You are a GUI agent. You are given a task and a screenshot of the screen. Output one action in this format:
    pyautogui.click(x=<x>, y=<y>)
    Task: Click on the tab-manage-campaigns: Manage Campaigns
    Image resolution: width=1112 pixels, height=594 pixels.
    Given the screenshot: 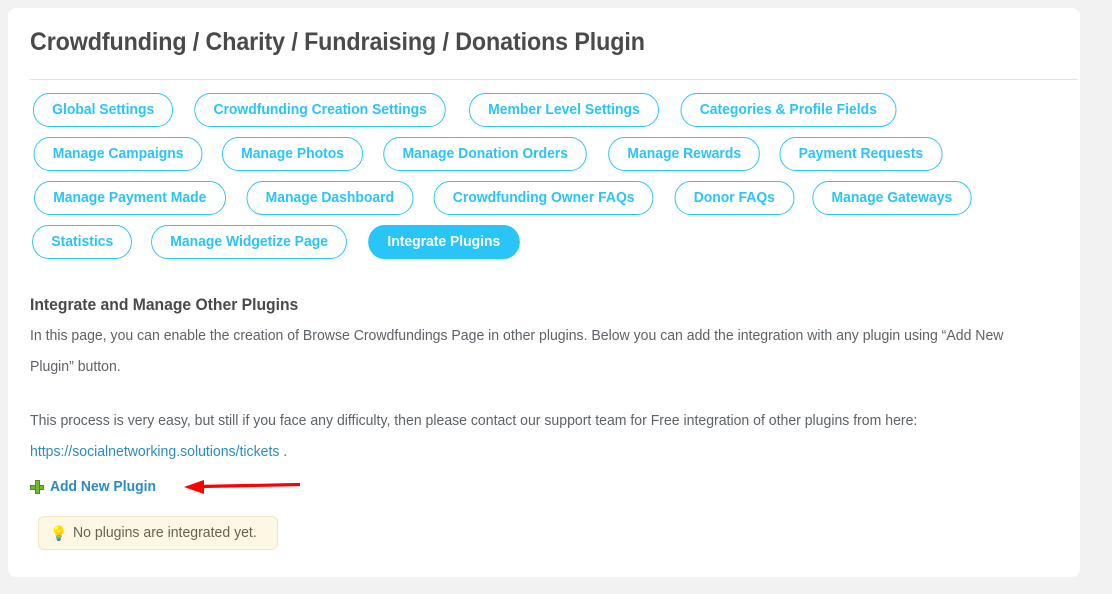 What is the action you would take?
    pyautogui.click(x=118, y=154)
    